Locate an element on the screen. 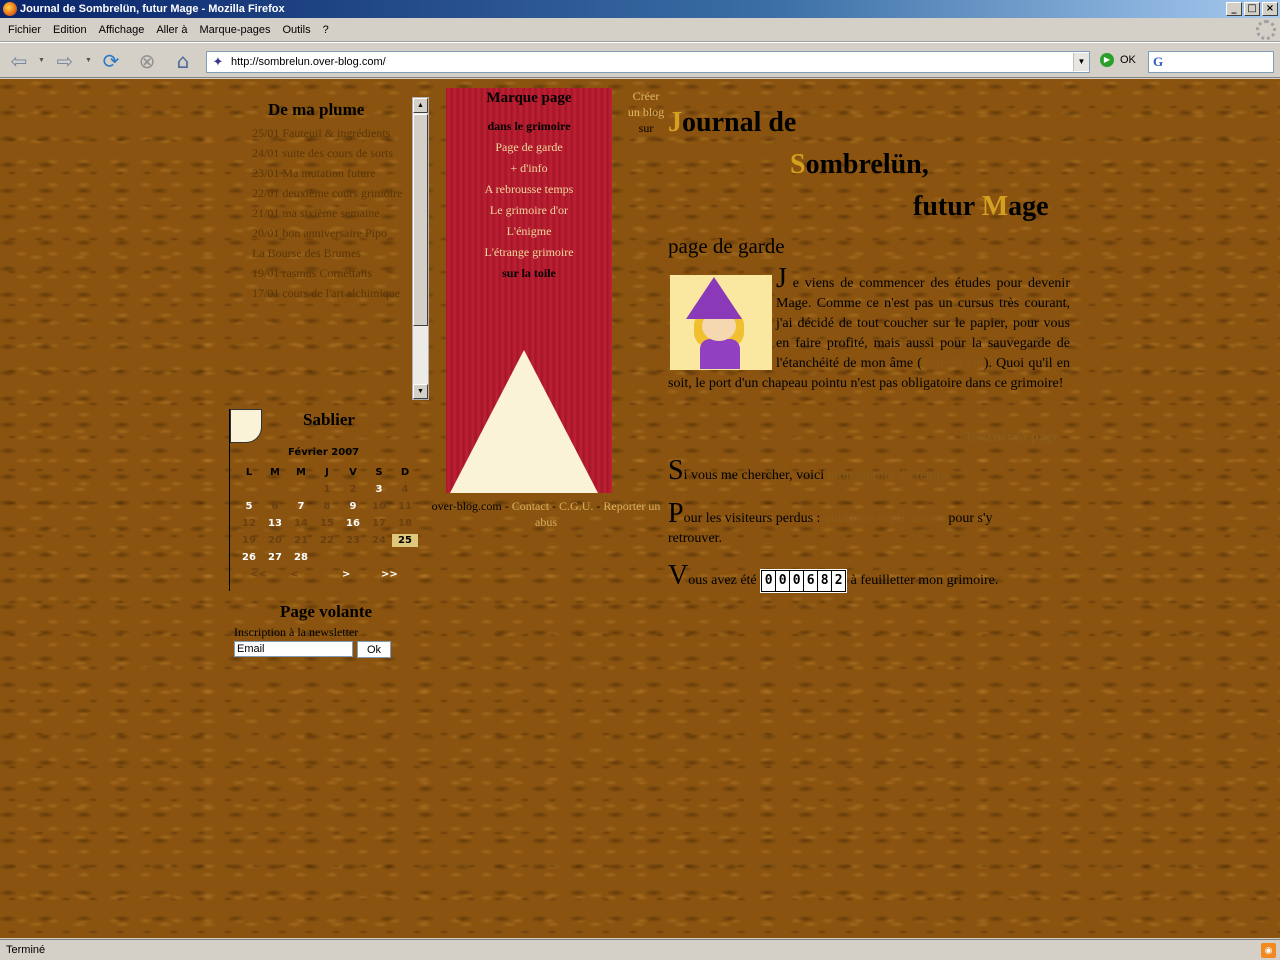  go-button: ▶ OK is located at coordinates (1118, 60).